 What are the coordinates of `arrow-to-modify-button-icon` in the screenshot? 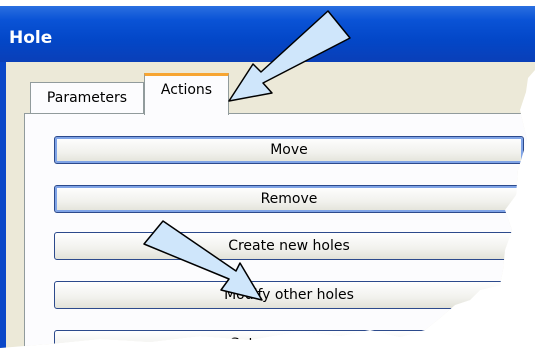 It's located at (203, 260).